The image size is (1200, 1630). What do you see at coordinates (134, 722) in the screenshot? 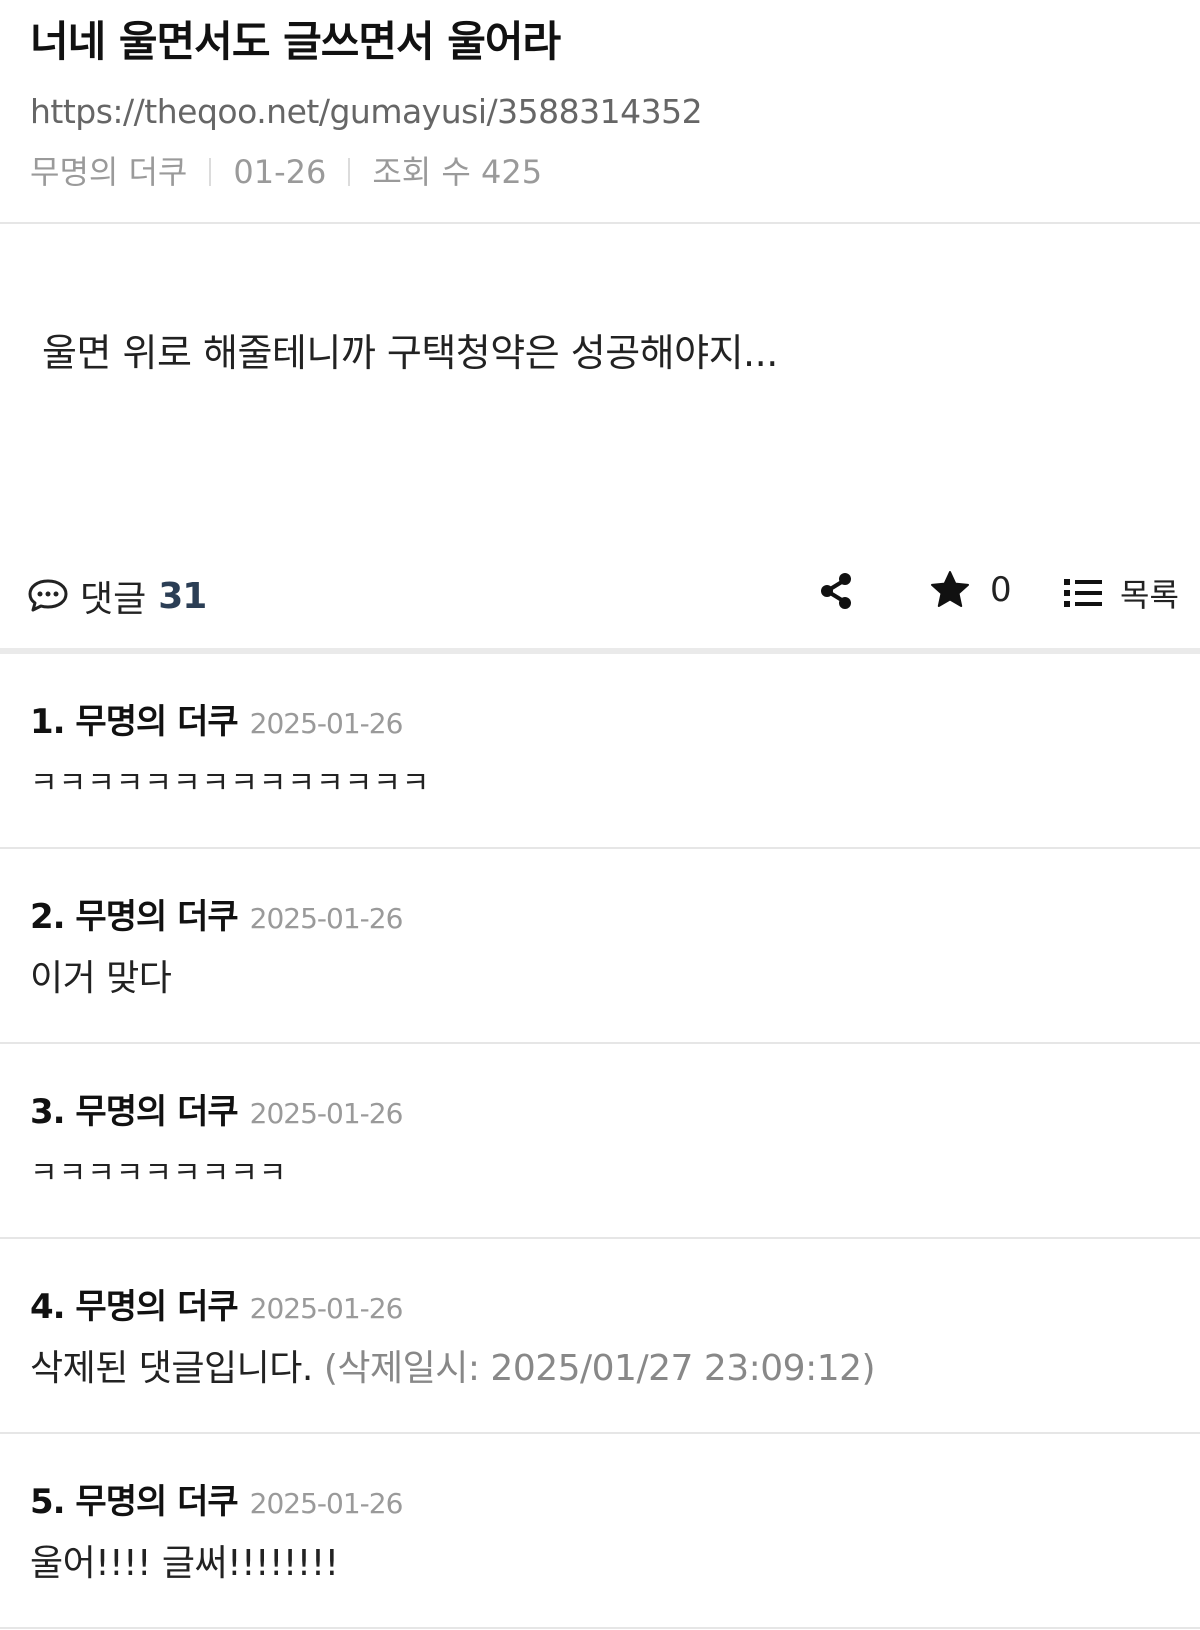
I see `comment-author: 1. 무명의 더쿠` at bounding box center [134, 722].